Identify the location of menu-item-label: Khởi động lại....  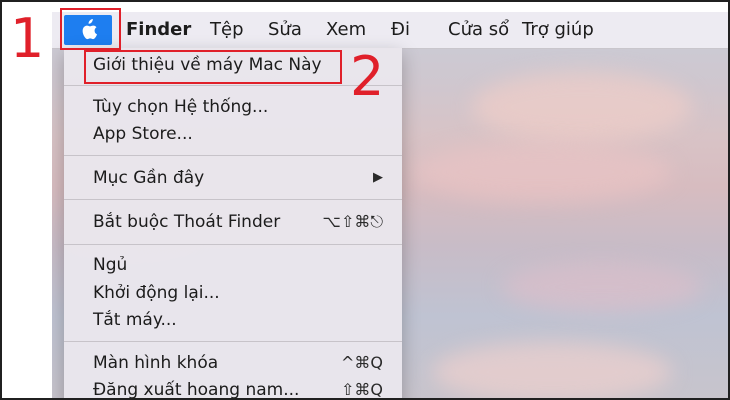
(156, 293).